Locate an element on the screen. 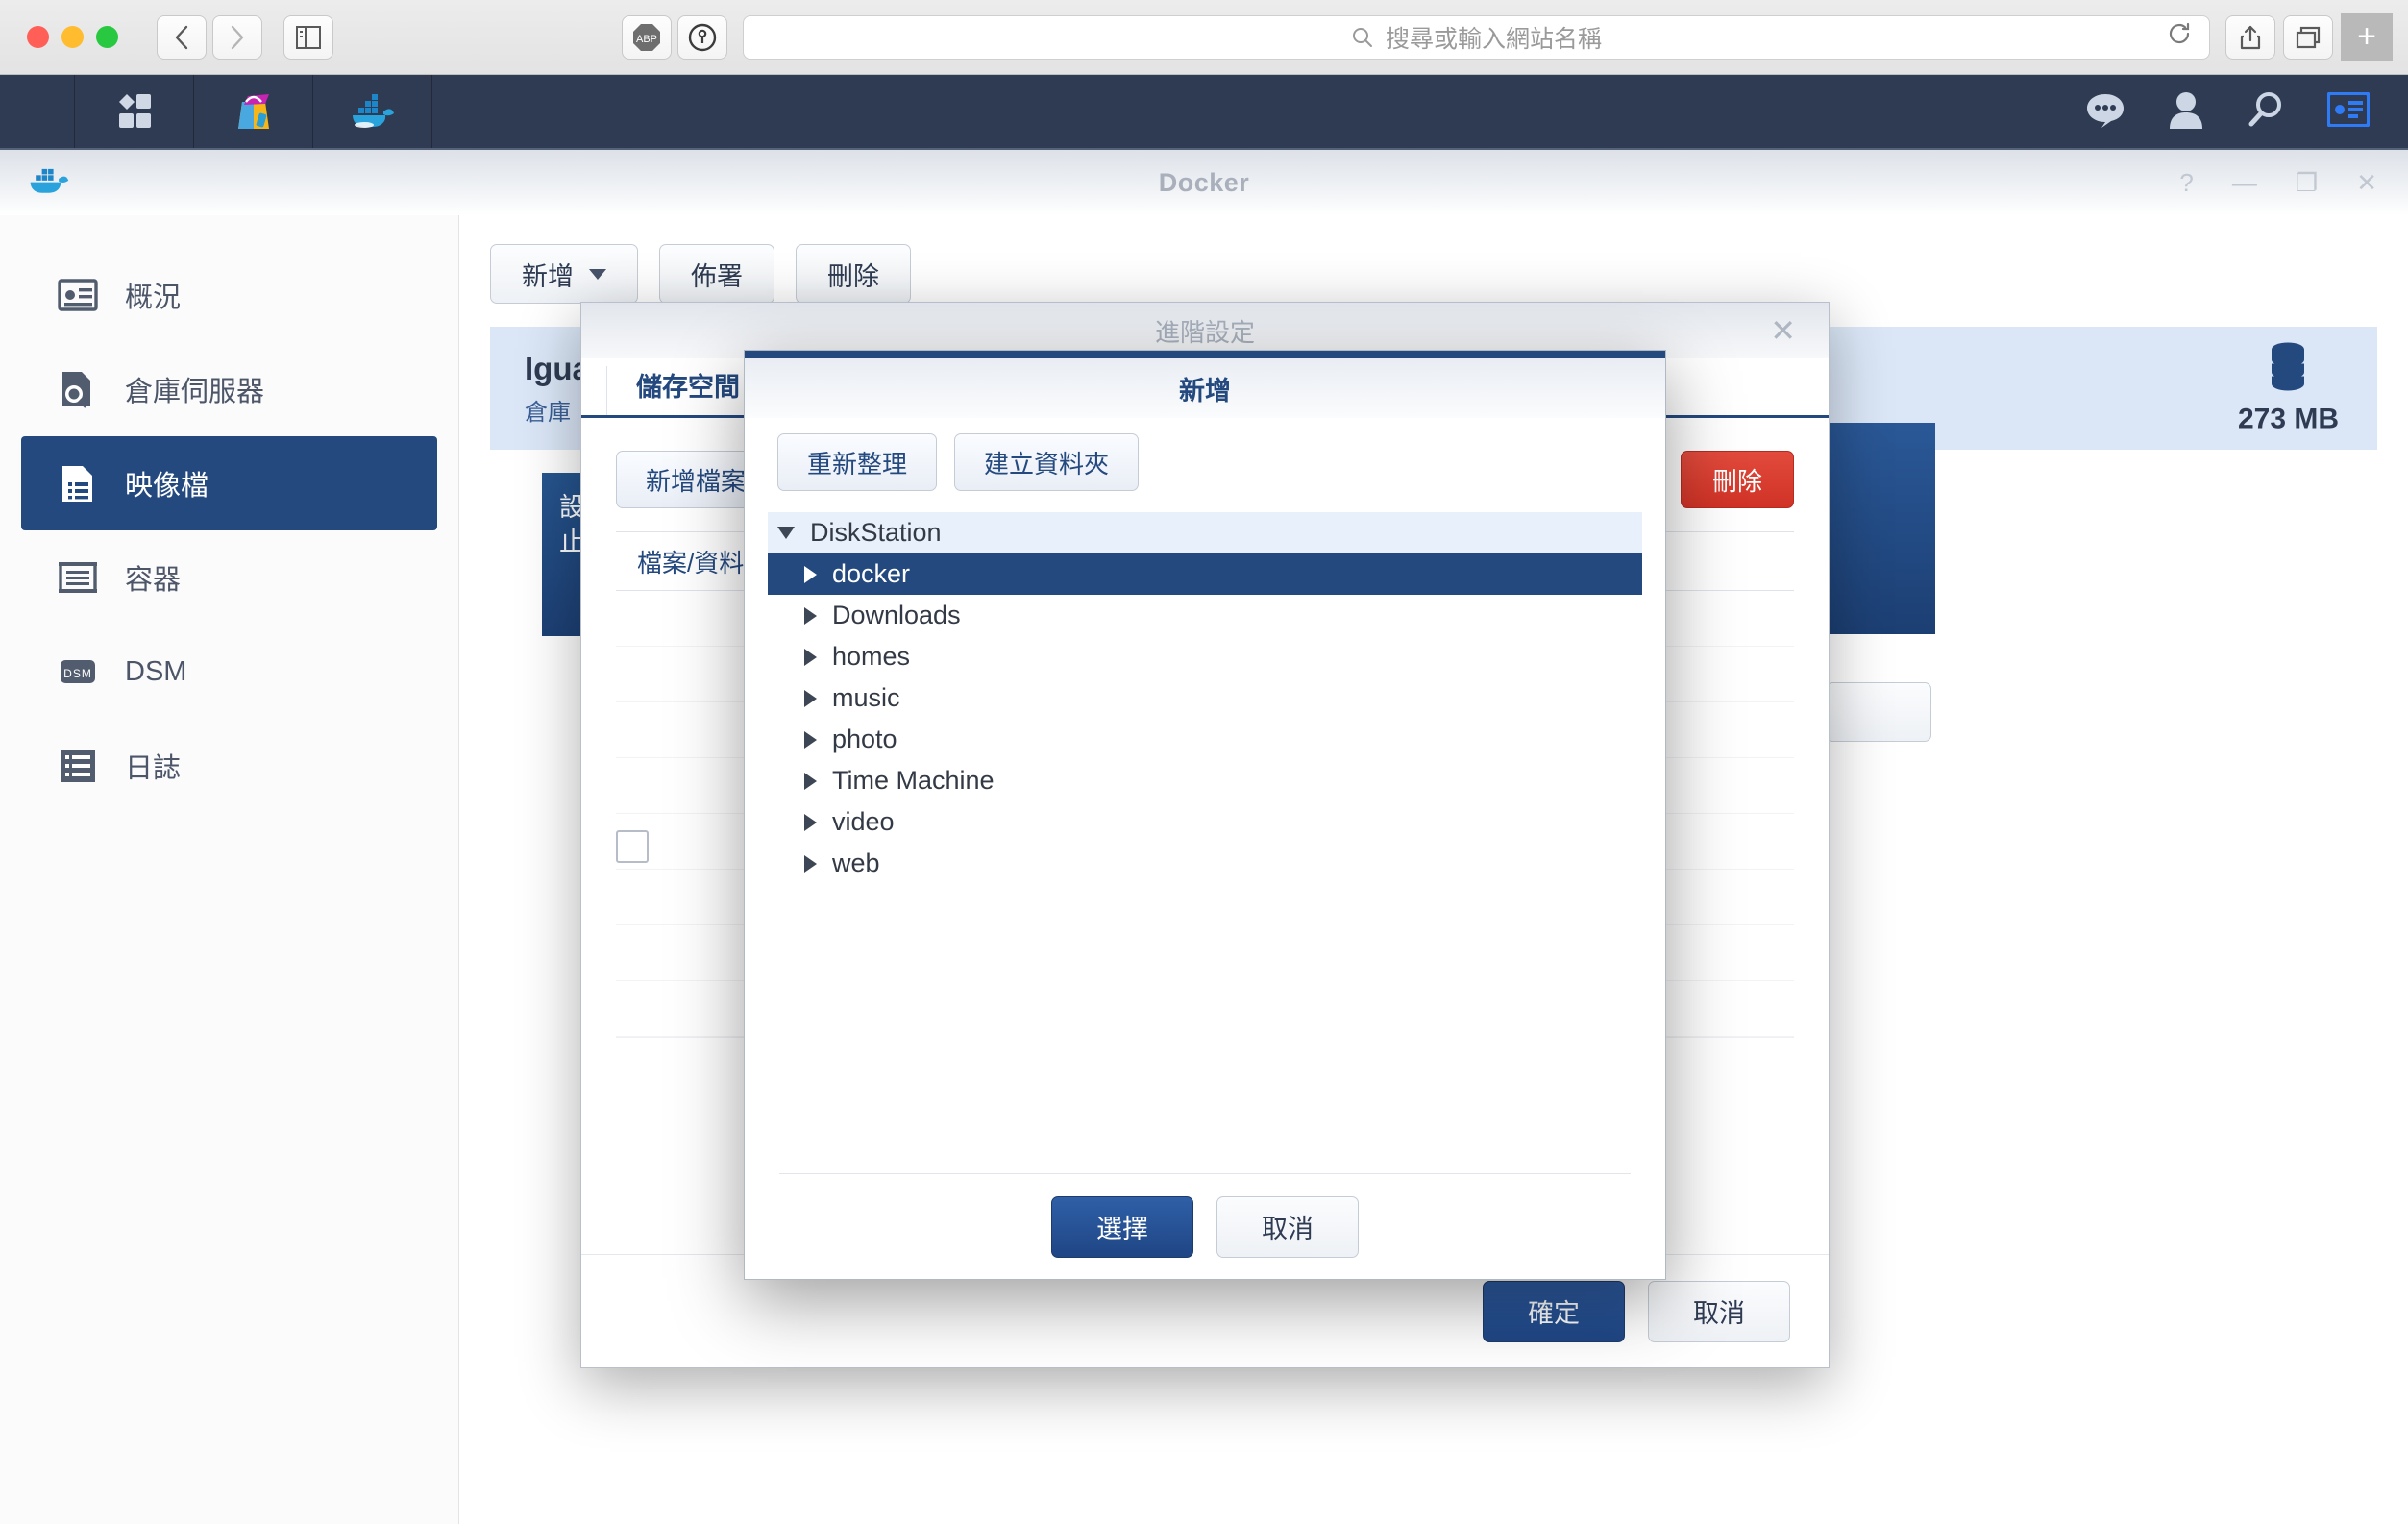 The height and width of the screenshot is (1524, 2408). help-icon: ? is located at coordinates (2186, 183).